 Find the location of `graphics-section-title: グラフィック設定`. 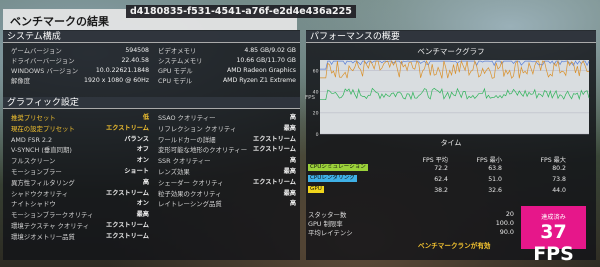

graphics-section-title: グラフィック設定 is located at coordinates (151, 103).